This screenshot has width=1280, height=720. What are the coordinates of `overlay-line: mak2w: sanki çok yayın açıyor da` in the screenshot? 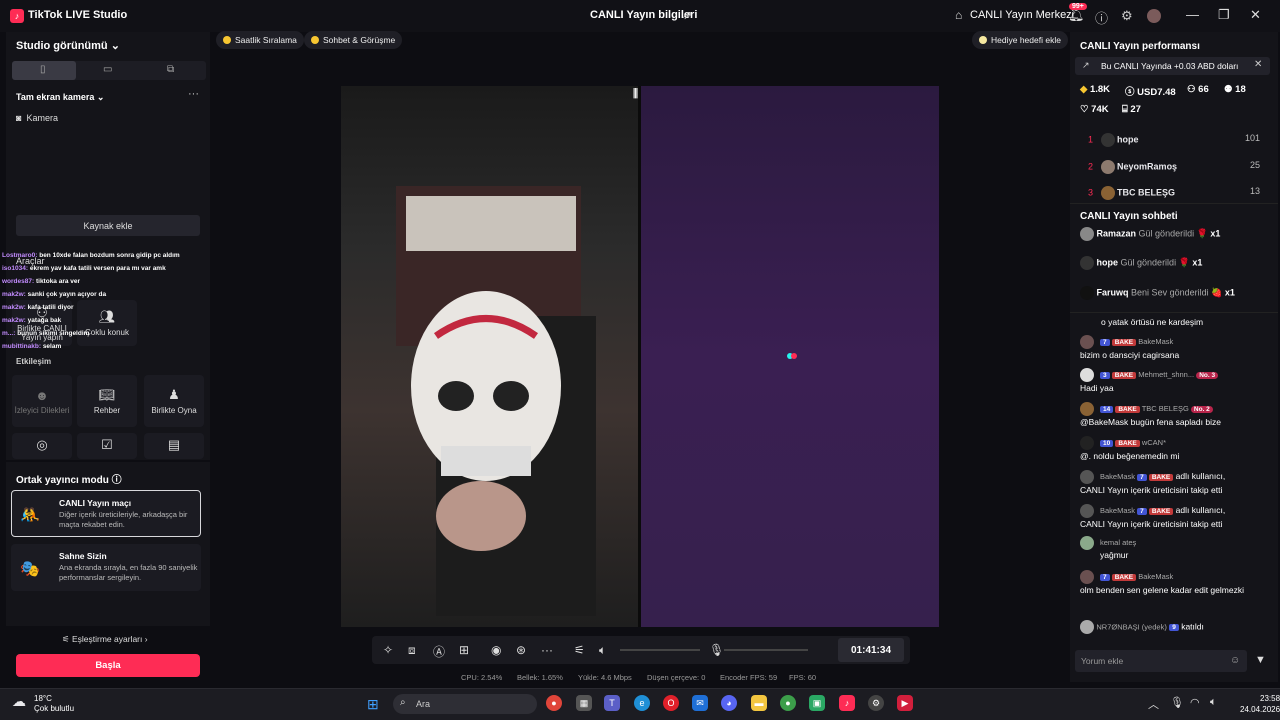 It's located at (54, 294).